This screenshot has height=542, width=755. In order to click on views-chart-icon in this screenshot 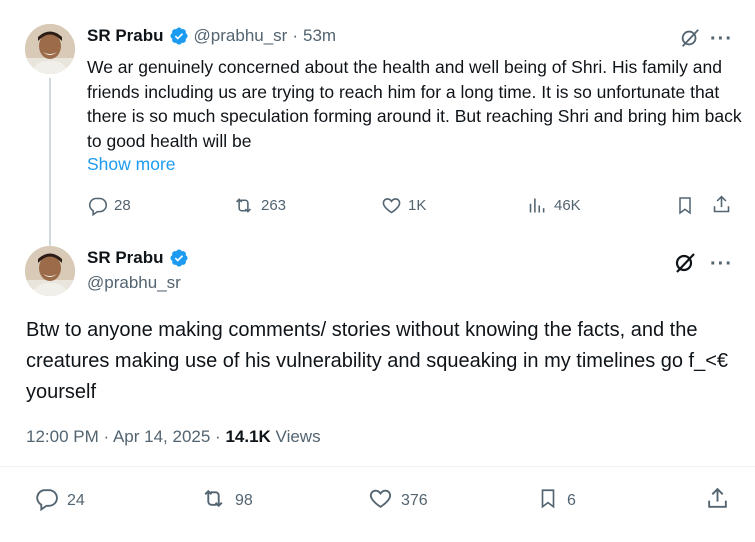, I will do `click(537, 205)`.